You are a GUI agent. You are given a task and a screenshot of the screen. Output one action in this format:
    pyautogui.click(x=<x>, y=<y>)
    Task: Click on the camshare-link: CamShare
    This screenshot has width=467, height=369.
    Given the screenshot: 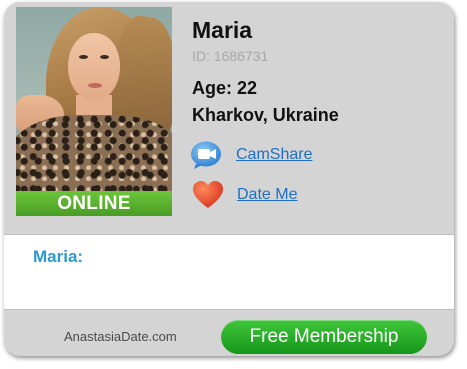 What is the action you would take?
    pyautogui.click(x=251, y=155)
    